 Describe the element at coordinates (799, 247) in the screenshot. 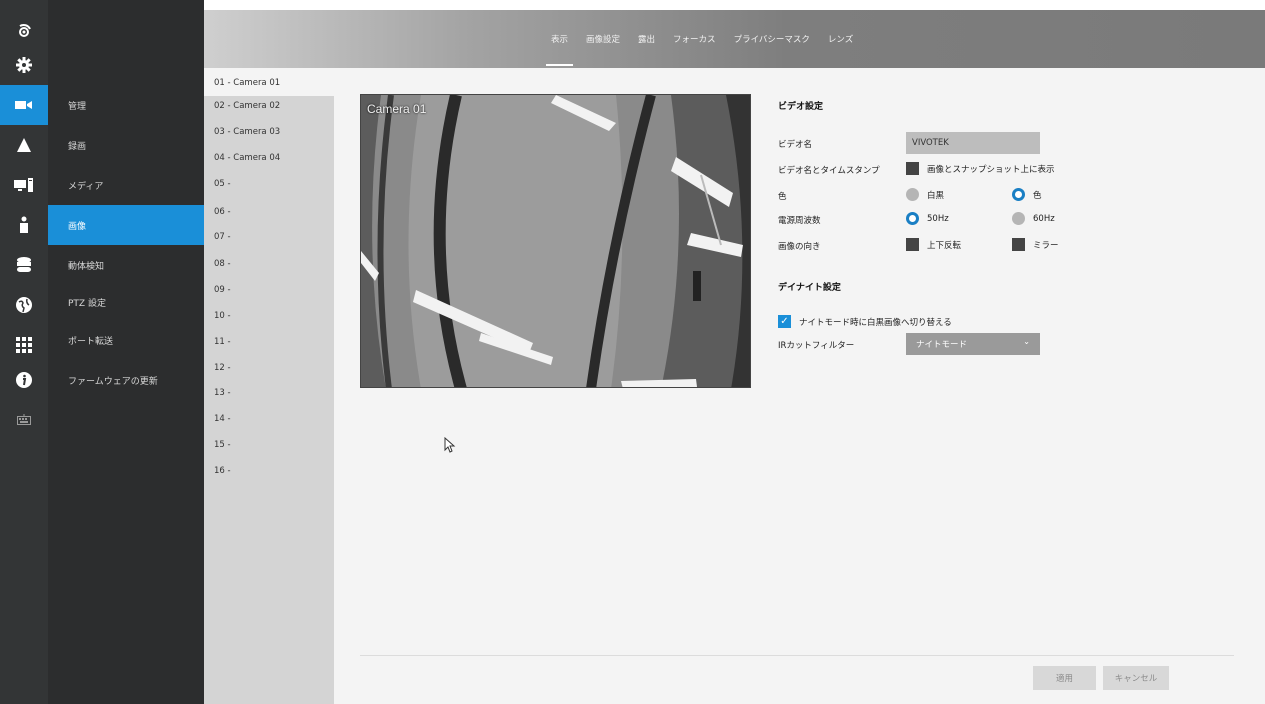

I see `orientation-label: 画像の向き` at that location.